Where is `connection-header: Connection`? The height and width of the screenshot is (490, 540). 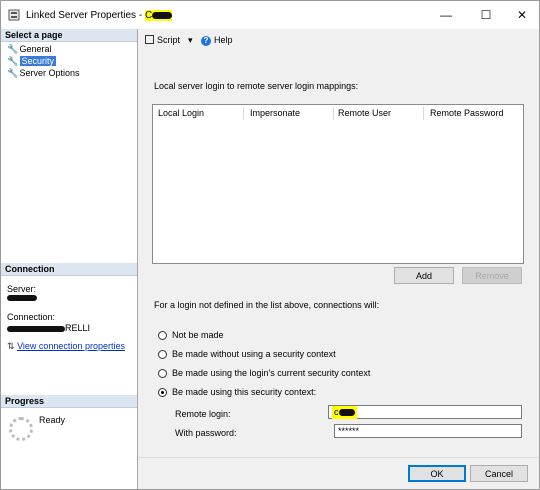
connection-header: Connection is located at coordinates (69, 269).